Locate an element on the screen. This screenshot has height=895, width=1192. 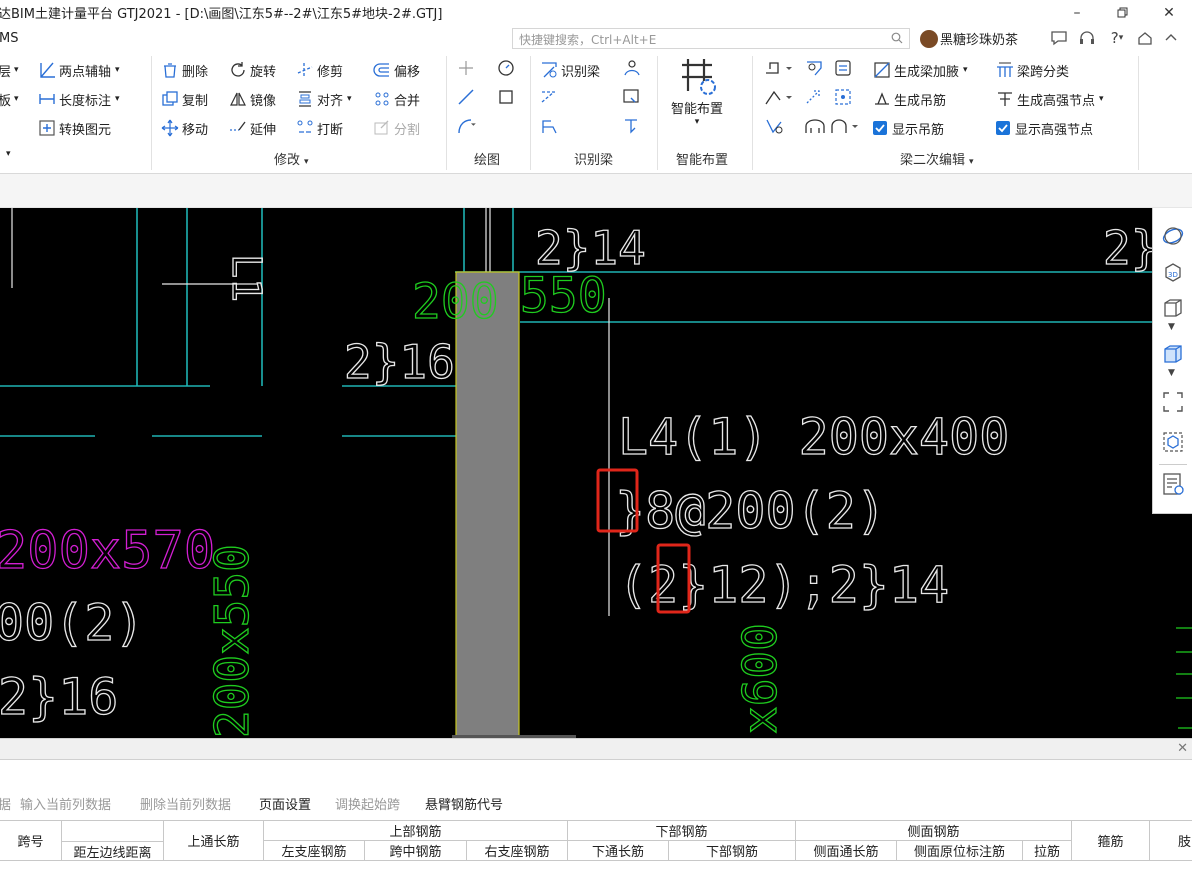
header-stirrup: 箍筋 is located at coordinates (1111, 841).